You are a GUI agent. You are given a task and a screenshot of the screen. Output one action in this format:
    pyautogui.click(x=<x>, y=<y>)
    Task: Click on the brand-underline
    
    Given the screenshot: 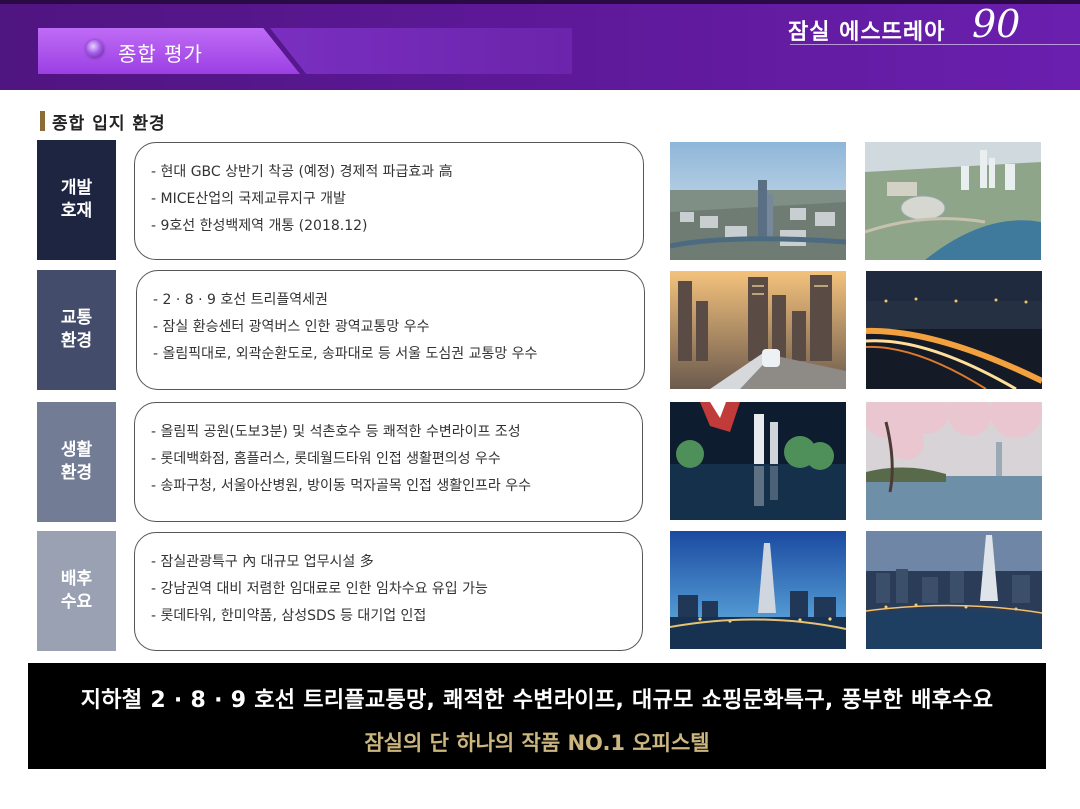 What is the action you would take?
    pyautogui.click(x=935, y=44)
    